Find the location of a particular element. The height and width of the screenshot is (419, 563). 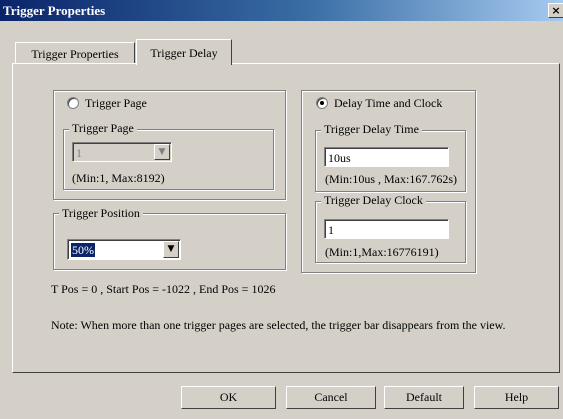

trigger-page-group-label: Trigger Page is located at coordinates (103, 128).